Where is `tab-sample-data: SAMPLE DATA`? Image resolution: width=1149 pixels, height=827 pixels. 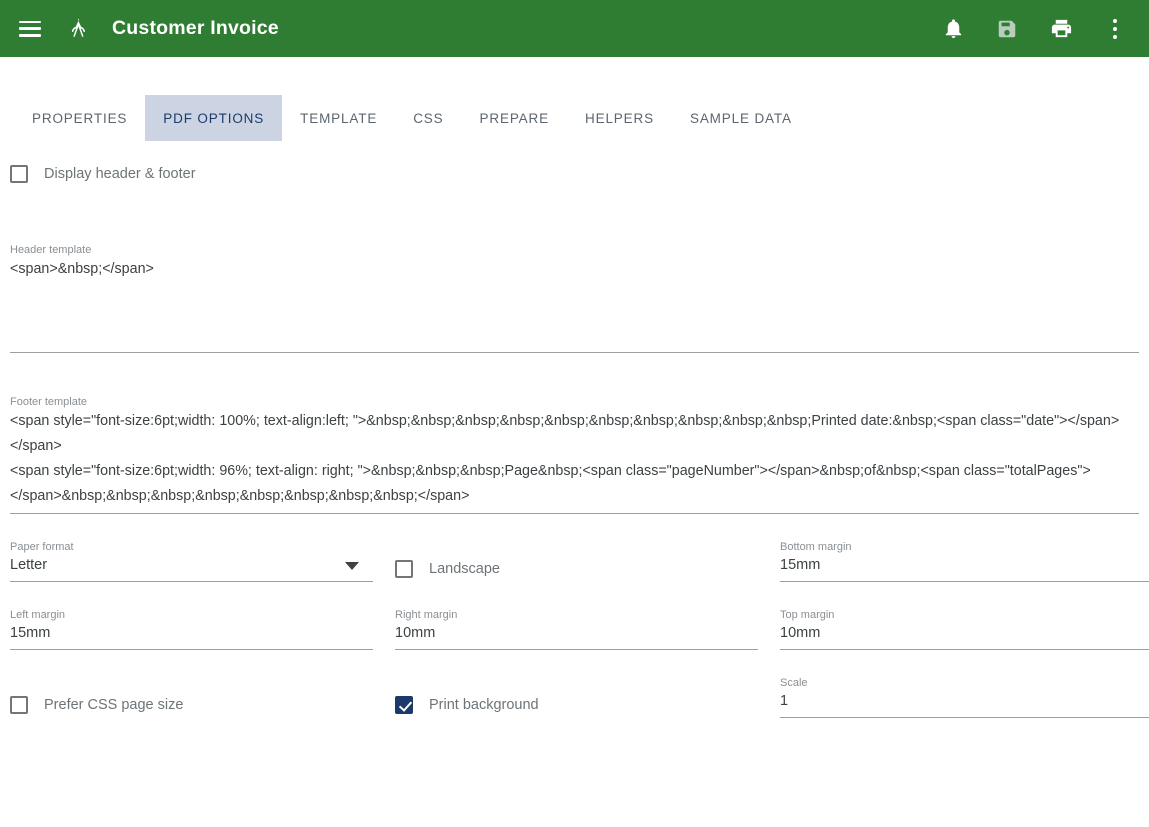
tab-sample-data: SAMPLE DATA is located at coordinates (741, 118).